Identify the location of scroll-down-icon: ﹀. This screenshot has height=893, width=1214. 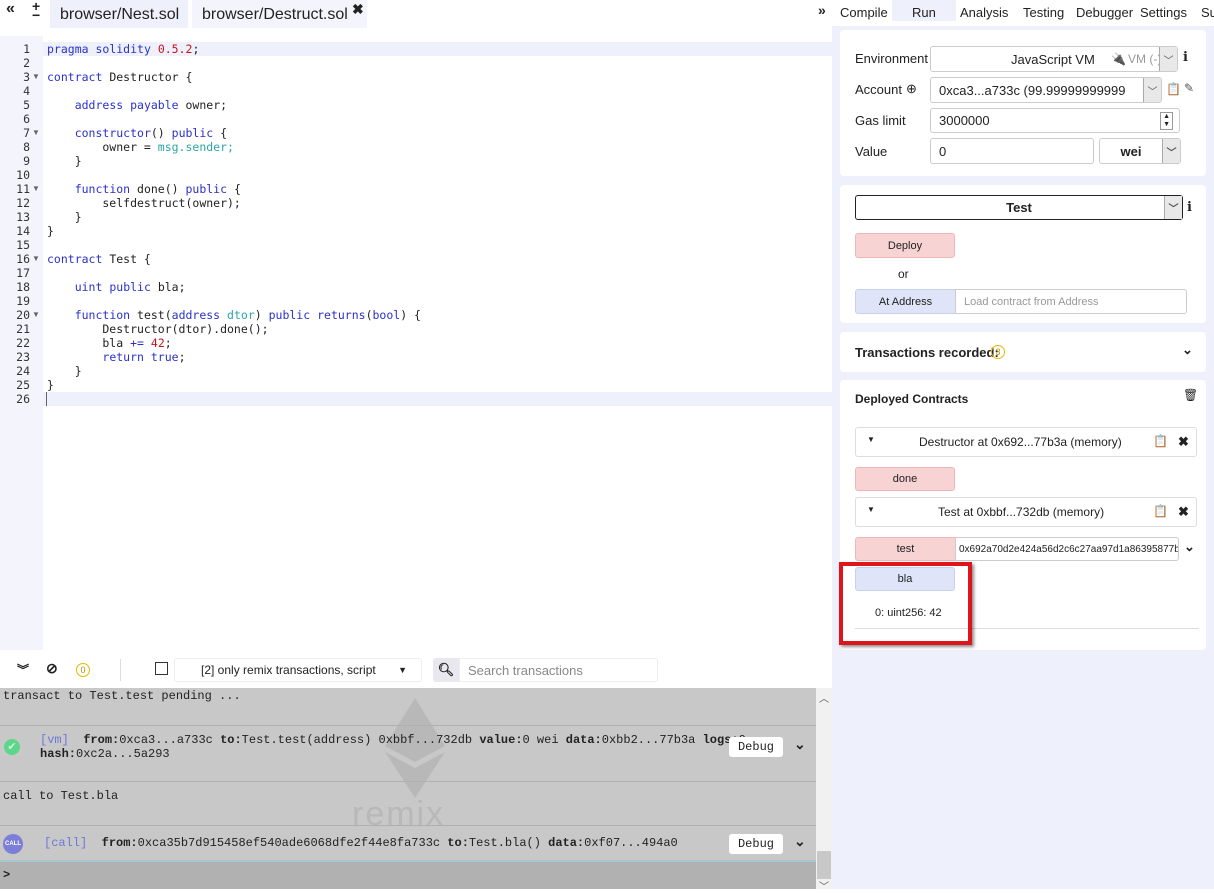
(824, 885).